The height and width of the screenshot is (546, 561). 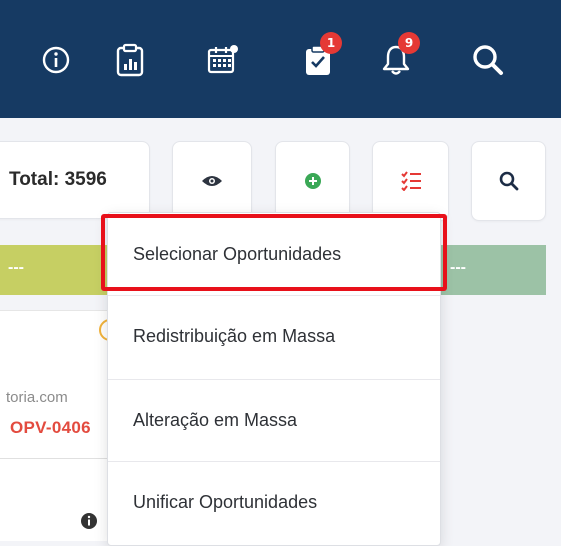 I want to click on stage-column-header-right: ---, so click(x=492, y=270).